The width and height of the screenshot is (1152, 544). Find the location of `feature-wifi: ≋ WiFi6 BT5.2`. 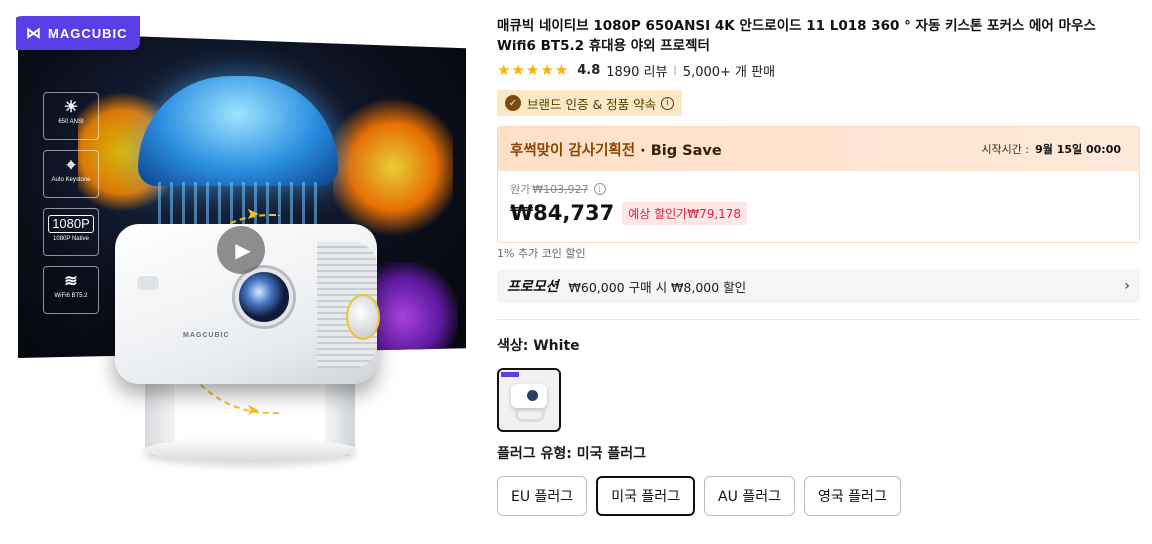

feature-wifi: ≋ WiFi6 BT5.2 is located at coordinates (71, 290).